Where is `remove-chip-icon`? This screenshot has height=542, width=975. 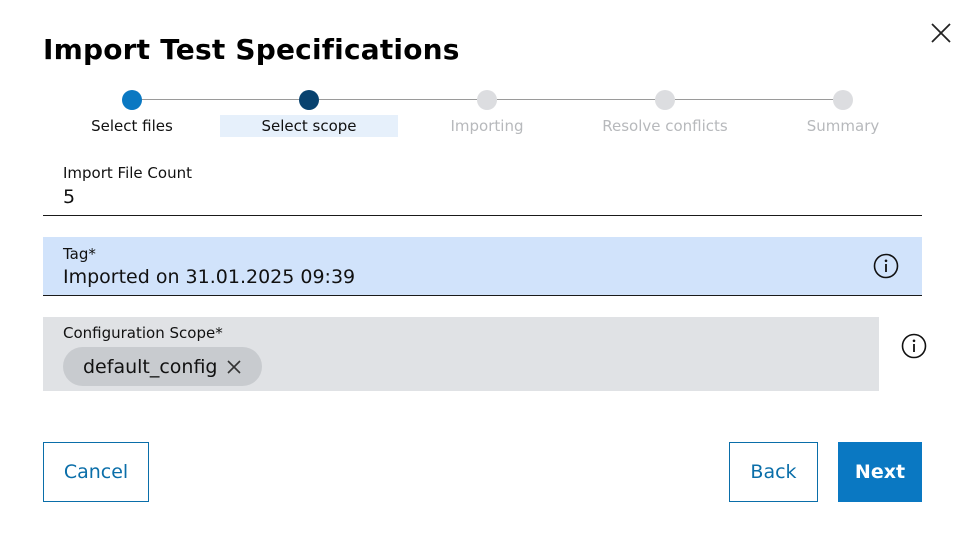
remove-chip-icon is located at coordinates (234, 367).